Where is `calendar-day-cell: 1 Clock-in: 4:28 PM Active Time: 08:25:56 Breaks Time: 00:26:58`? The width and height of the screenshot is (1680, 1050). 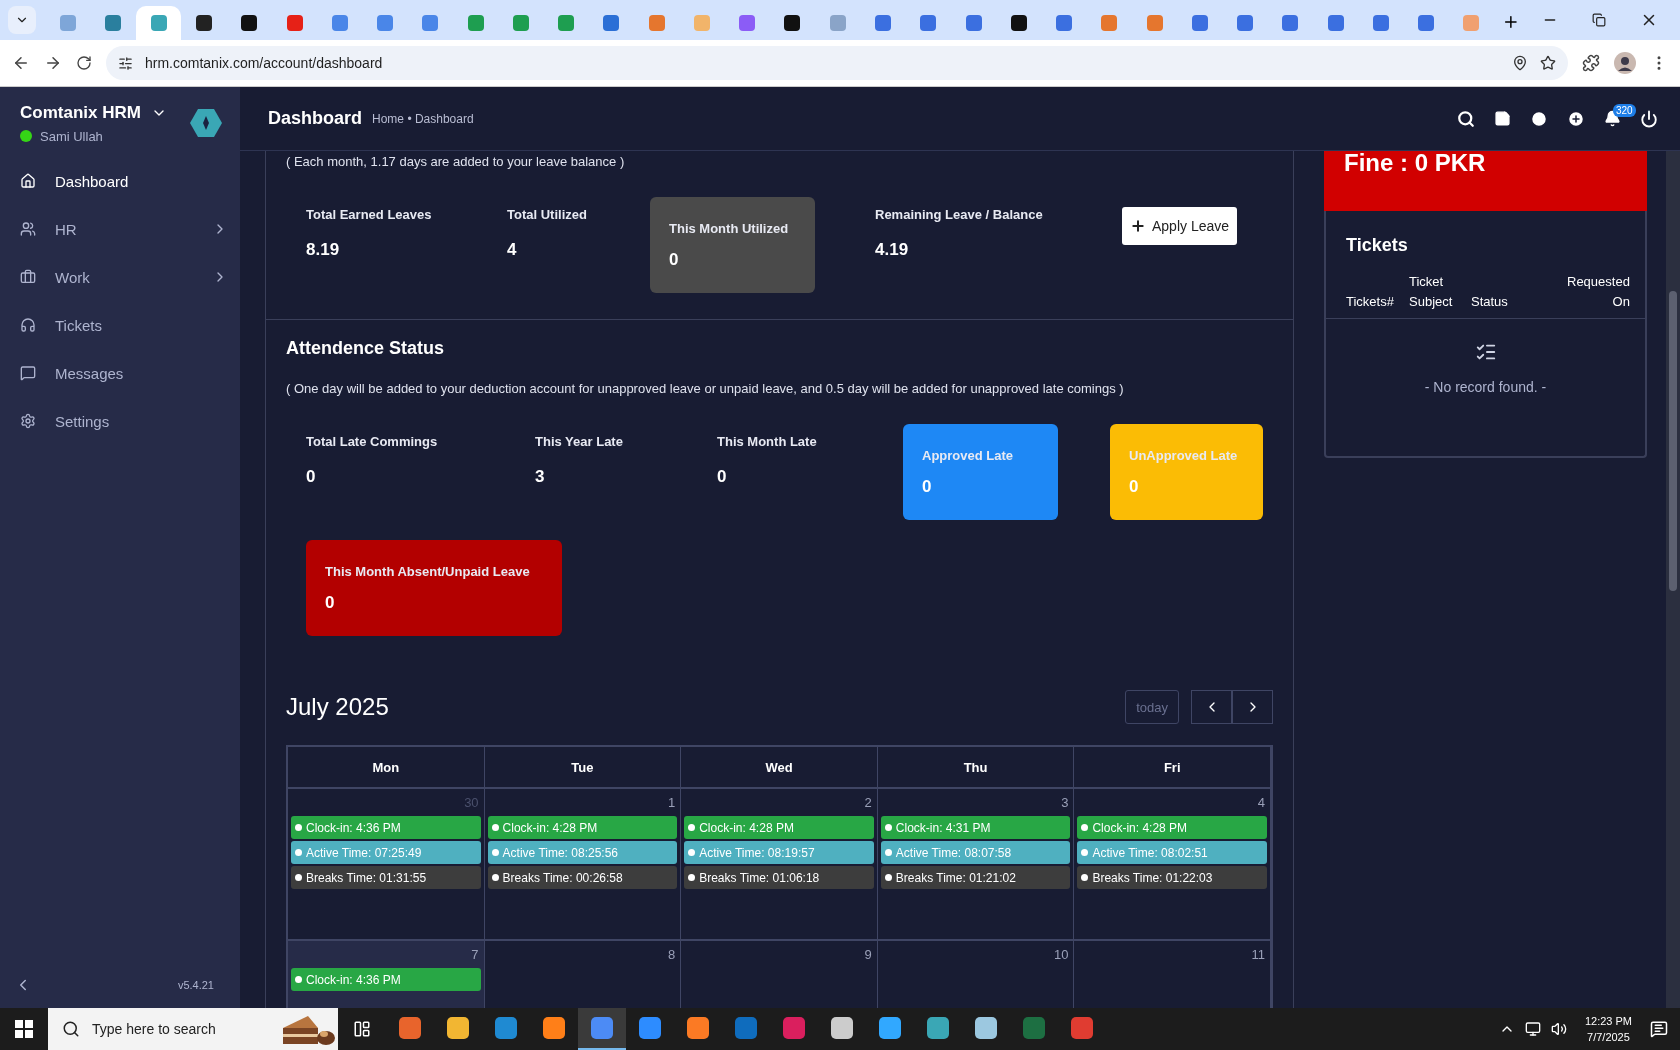 calendar-day-cell: 1 Clock-in: 4:28 PM Active Time: 08:25:56 Breaks Time: 00:26:58 is located at coordinates (583, 865).